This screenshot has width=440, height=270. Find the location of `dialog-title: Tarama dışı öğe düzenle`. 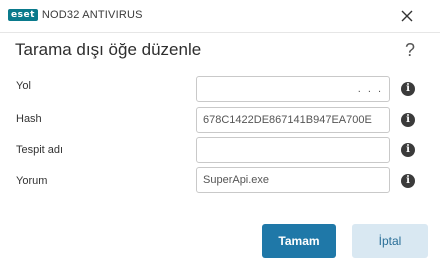

dialog-title: Tarama dışı öğe düzenle is located at coordinates (108, 49).